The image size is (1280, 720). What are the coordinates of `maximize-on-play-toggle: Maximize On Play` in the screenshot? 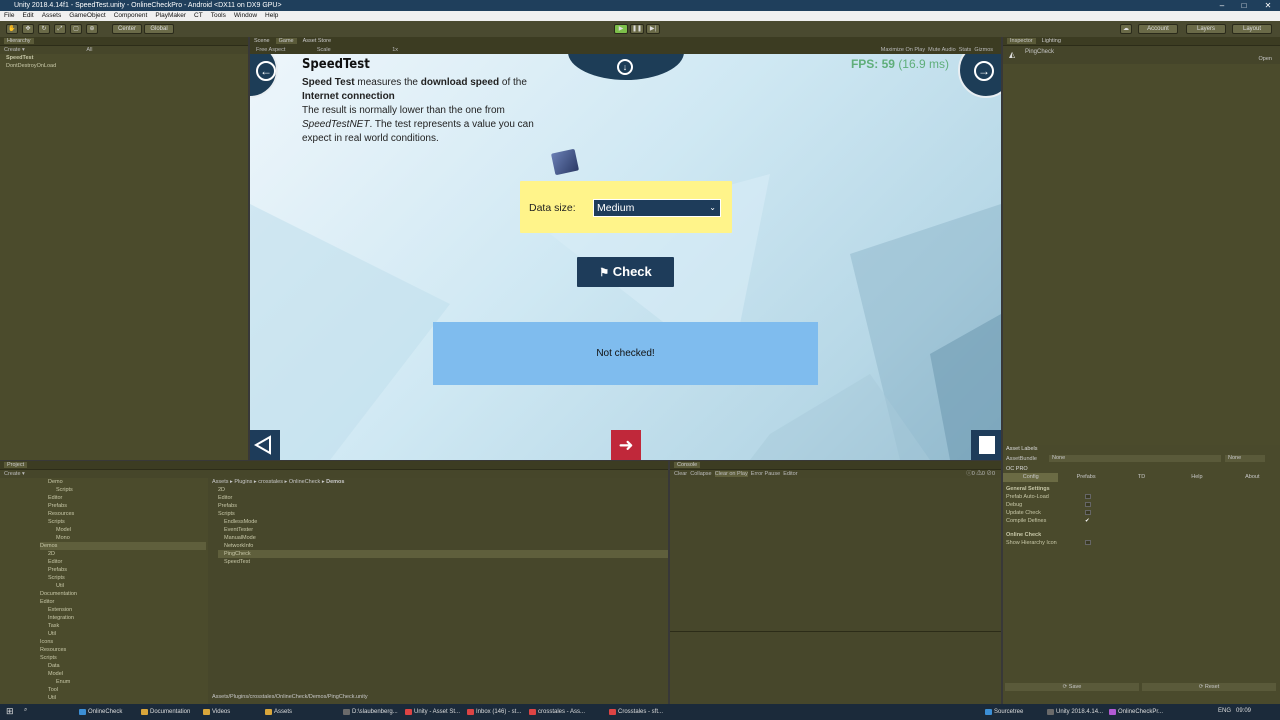 It's located at (903, 50).